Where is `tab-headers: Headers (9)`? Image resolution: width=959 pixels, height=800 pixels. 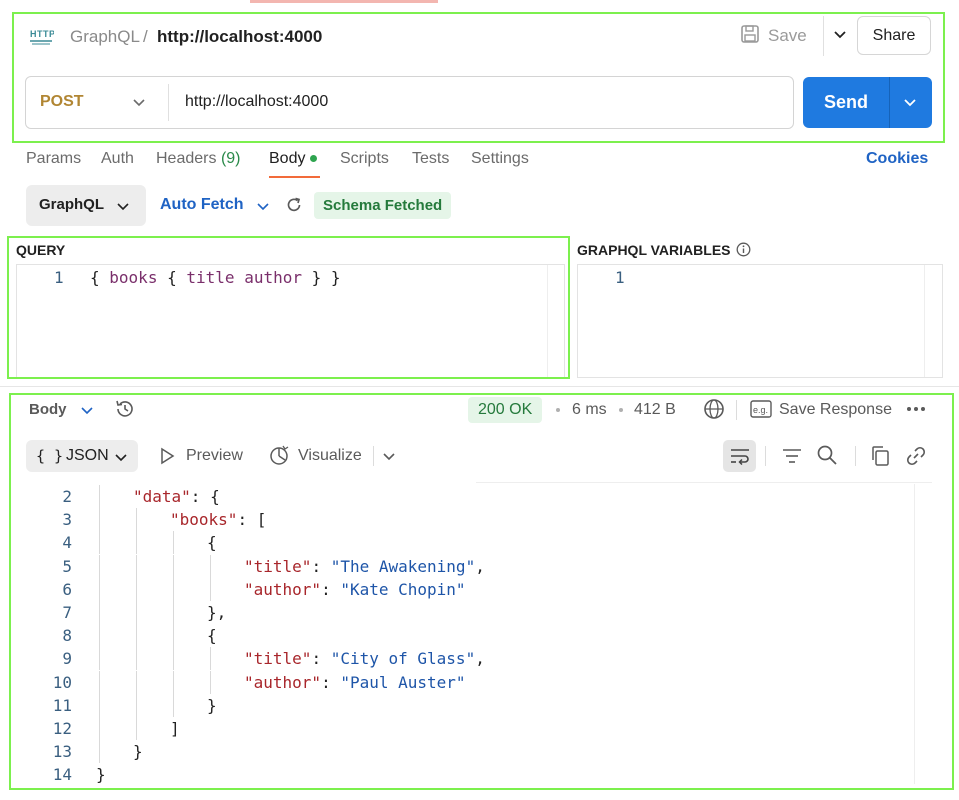
tab-headers: Headers (9) is located at coordinates (198, 159).